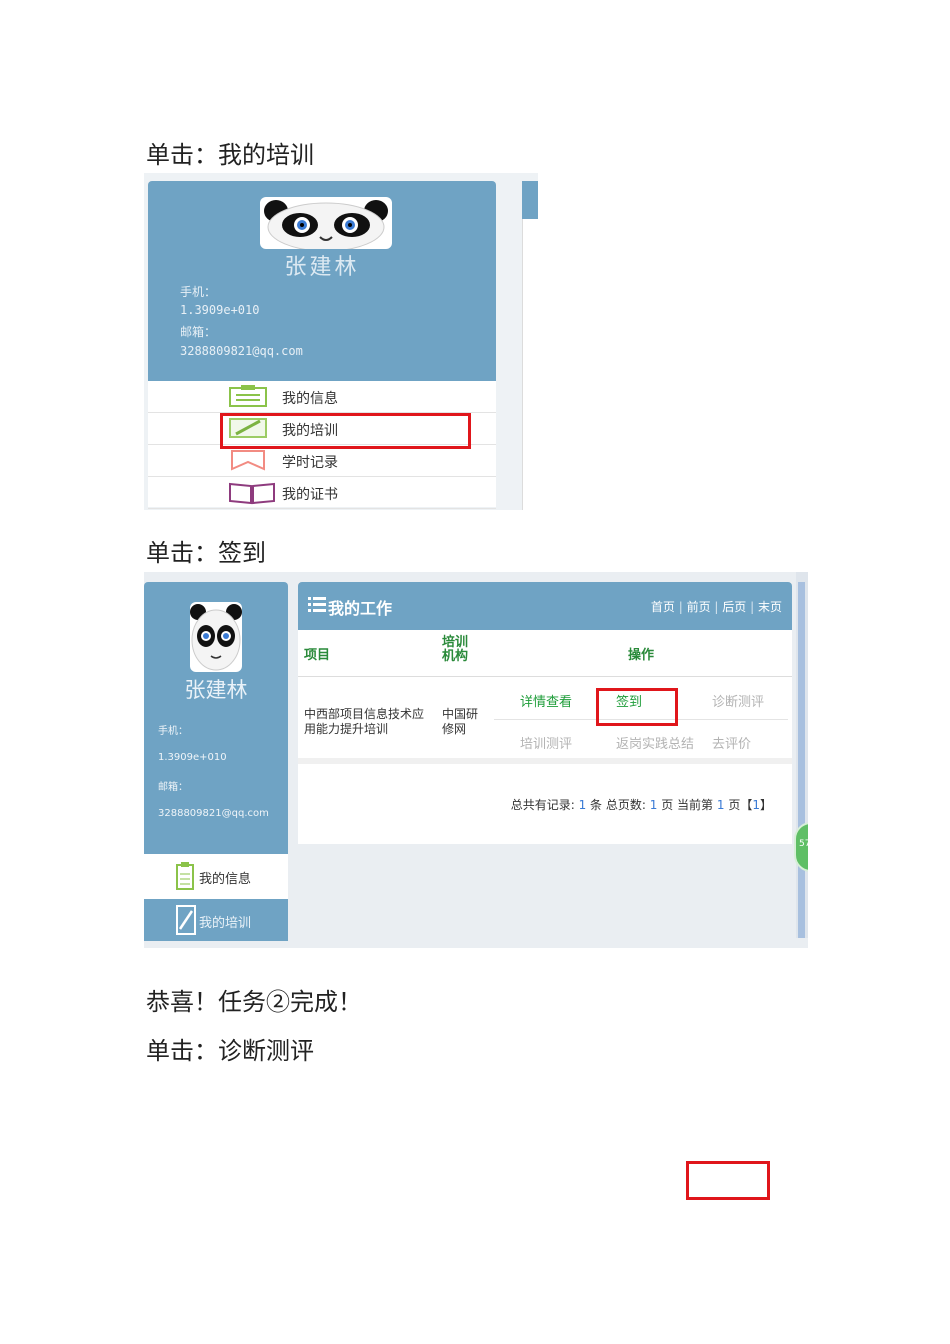  I want to click on menu-item-study-hours: 学时记录, so click(322, 461).